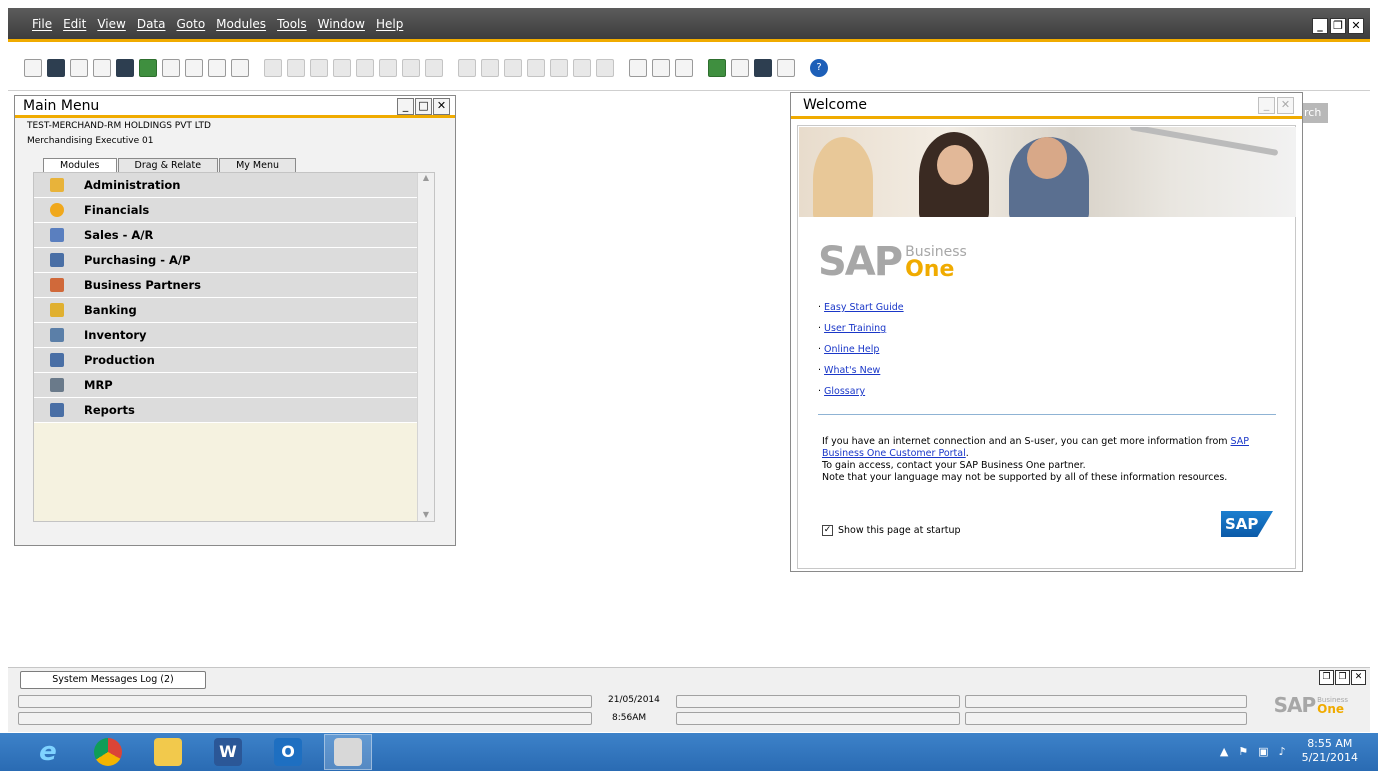  Describe the element at coordinates (1282, 751) in the screenshot. I see `volume-icon: ♪` at that location.